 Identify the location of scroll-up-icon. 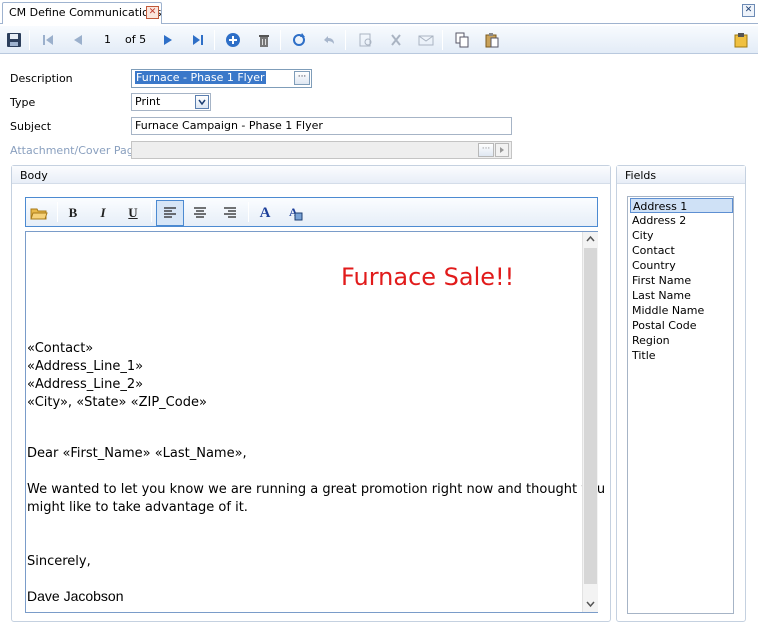
(590, 240).